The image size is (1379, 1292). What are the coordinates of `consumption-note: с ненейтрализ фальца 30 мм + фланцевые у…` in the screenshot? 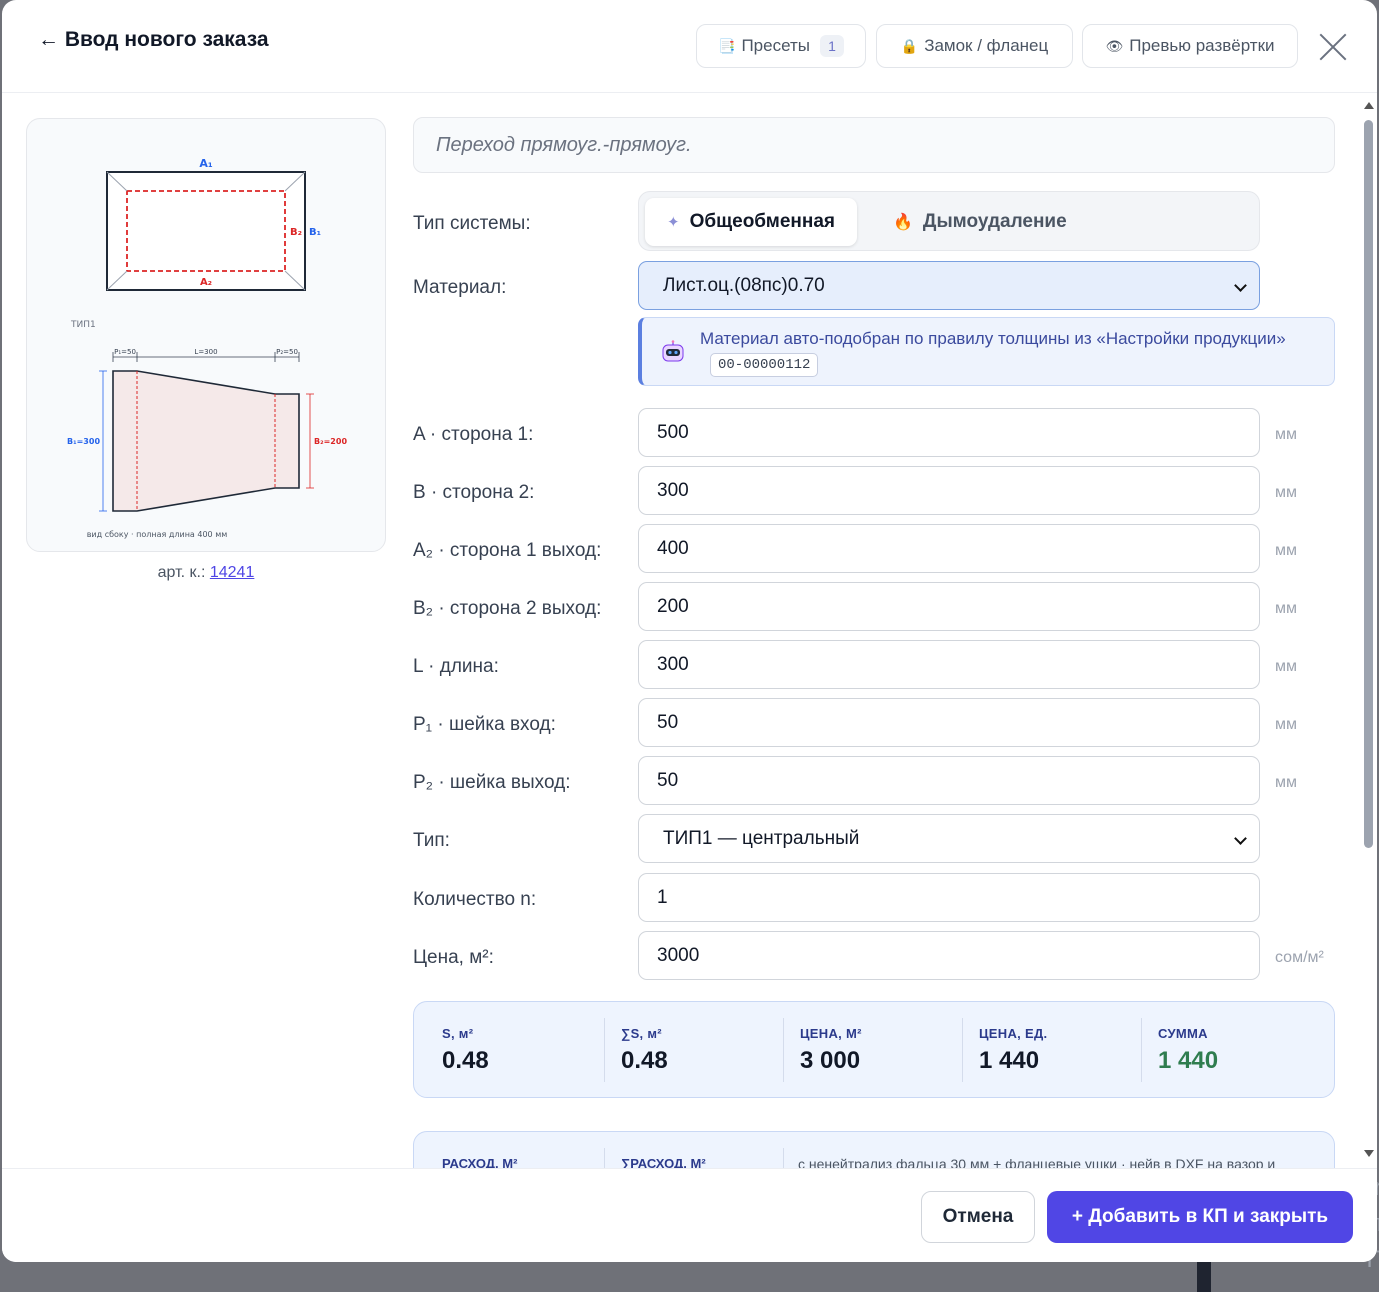 It's located at (1037, 1162).